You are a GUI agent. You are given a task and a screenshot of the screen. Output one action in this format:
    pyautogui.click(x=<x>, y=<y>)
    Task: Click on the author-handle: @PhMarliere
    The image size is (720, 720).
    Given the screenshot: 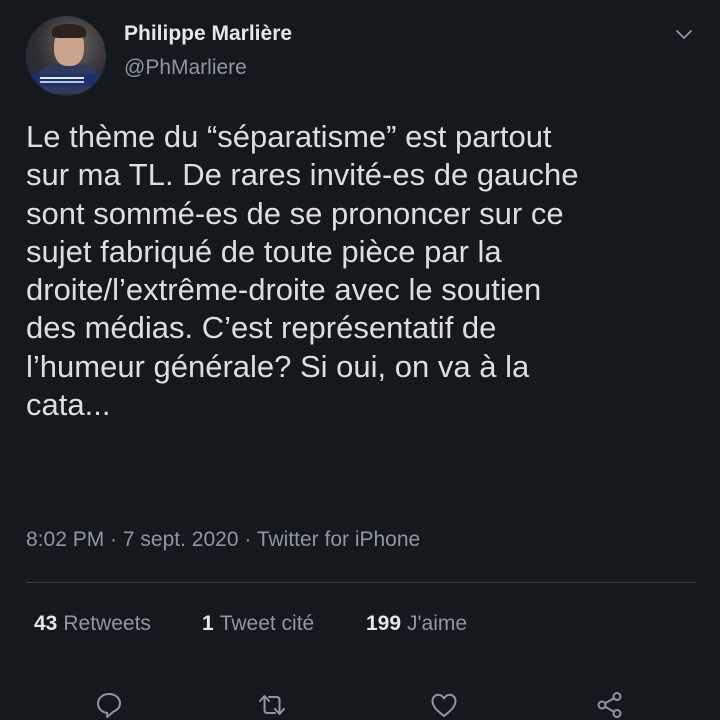 What is the action you would take?
    pyautogui.click(x=185, y=68)
    